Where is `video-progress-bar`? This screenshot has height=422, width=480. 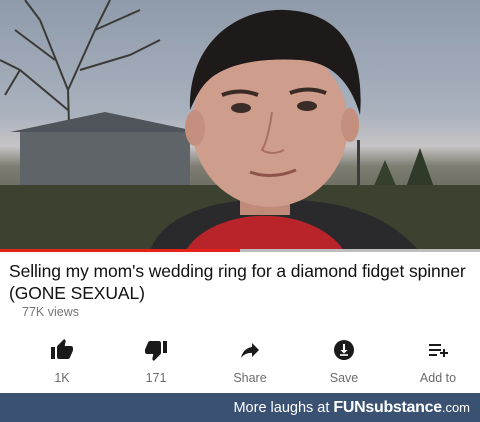 video-progress-bar is located at coordinates (240, 250).